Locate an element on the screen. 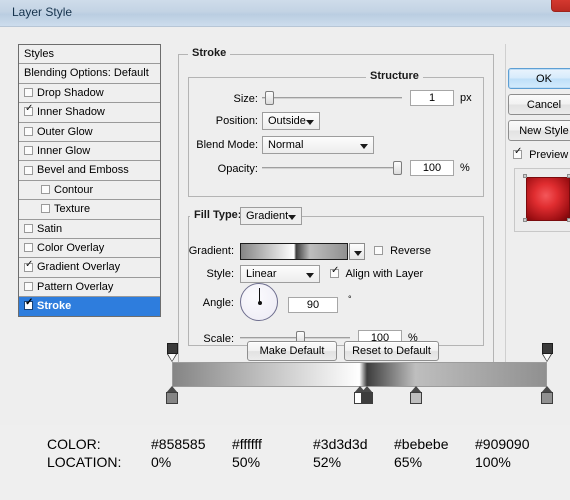  opacity-label: Opacity: is located at coordinates (237, 169).